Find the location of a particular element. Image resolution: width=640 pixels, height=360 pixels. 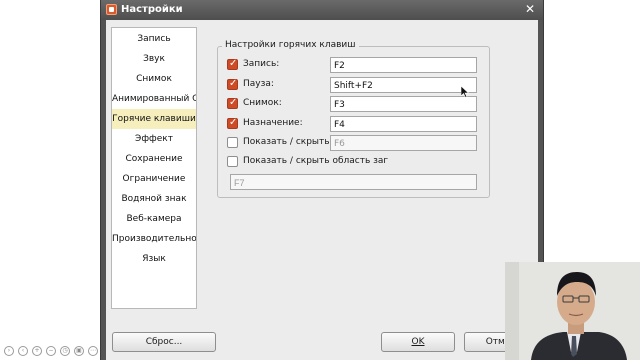

sidebar-item-effect: Эффект is located at coordinates (154, 139).